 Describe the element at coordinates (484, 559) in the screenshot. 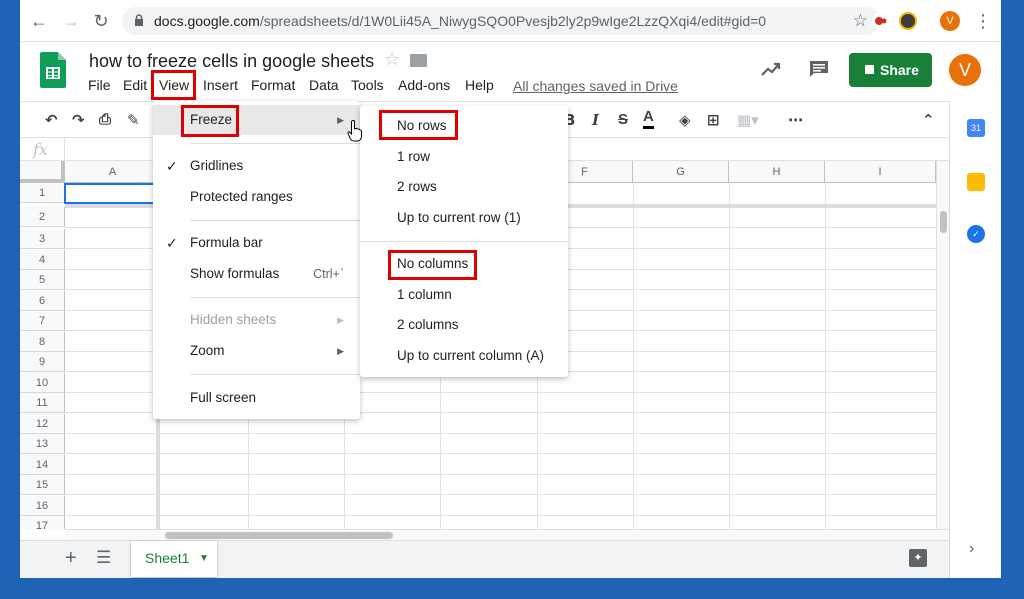

I see `sheet-tabs-bar: + ☰ Sheet1 ▼ ✦` at that location.